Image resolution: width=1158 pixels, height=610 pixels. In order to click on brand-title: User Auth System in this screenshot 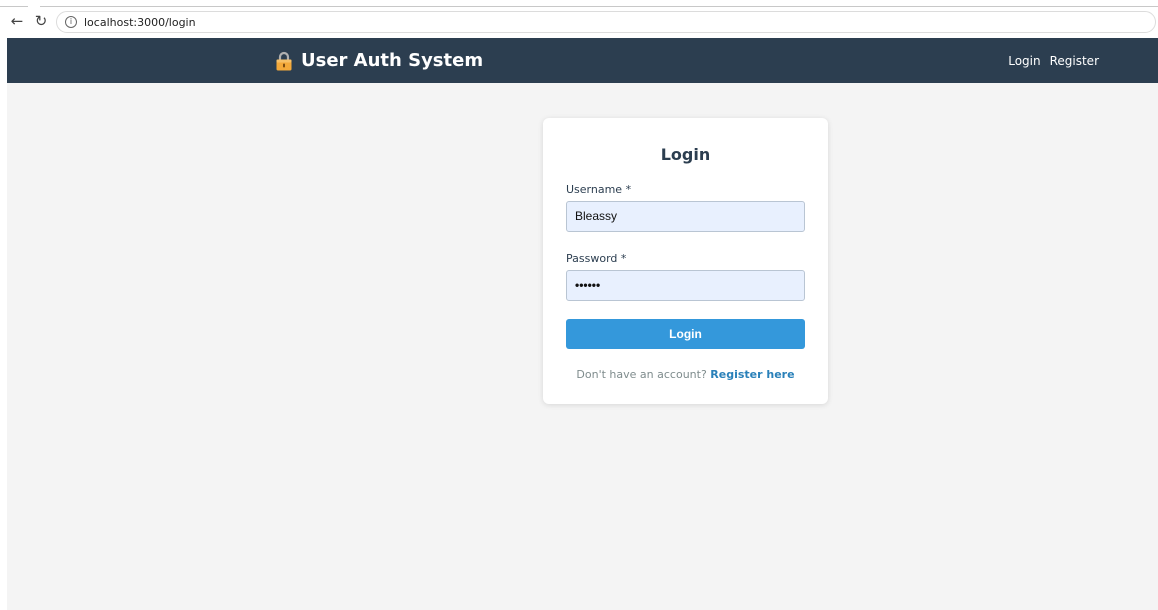, I will do `click(392, 60)`.